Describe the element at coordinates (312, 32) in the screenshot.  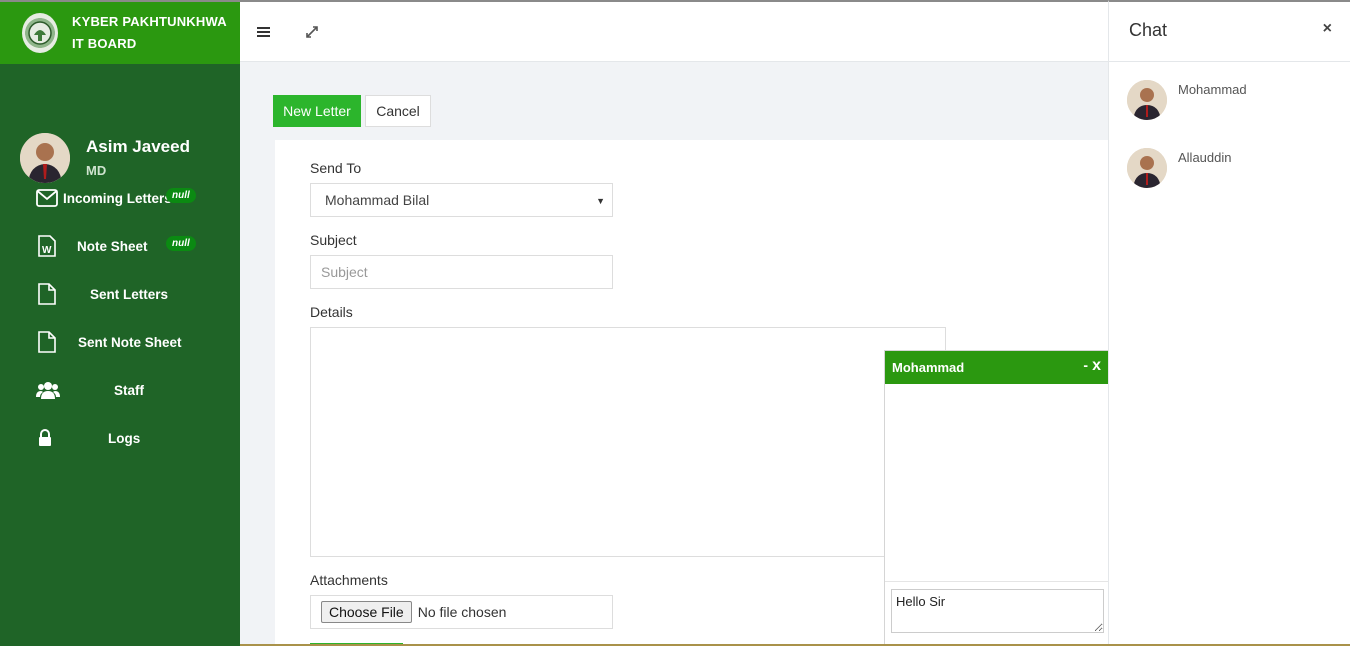
I see `expand-icon` at that location.